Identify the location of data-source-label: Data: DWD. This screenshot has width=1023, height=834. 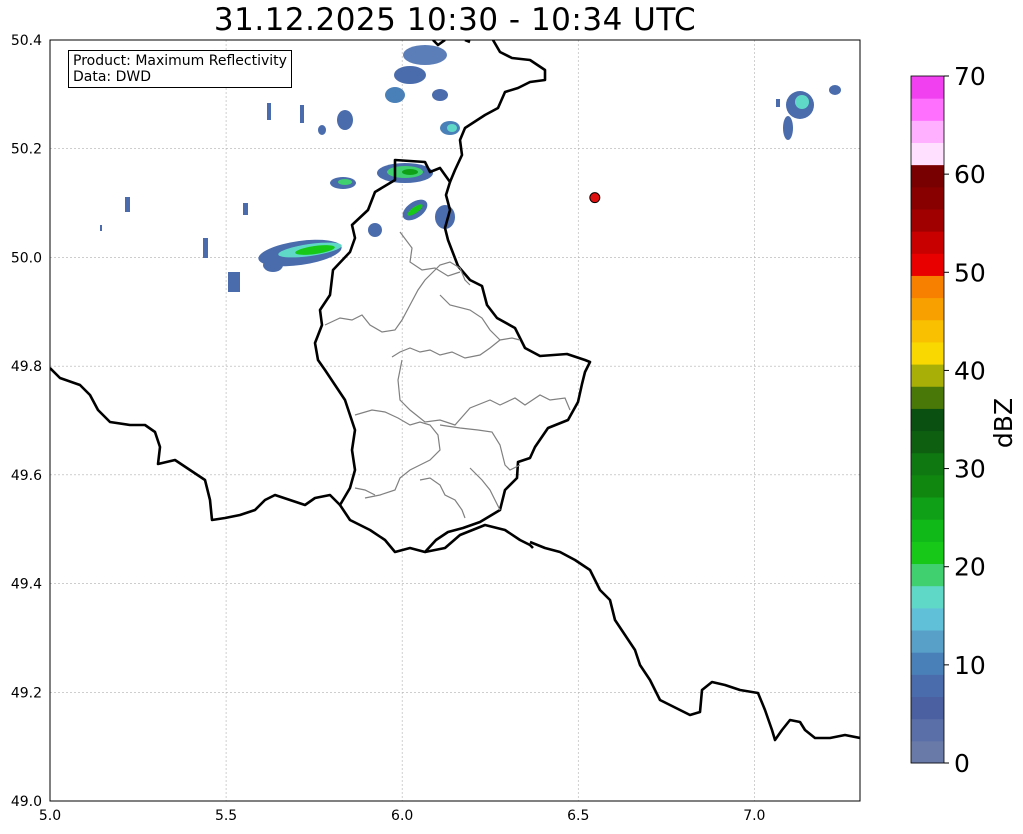
(112, 77).